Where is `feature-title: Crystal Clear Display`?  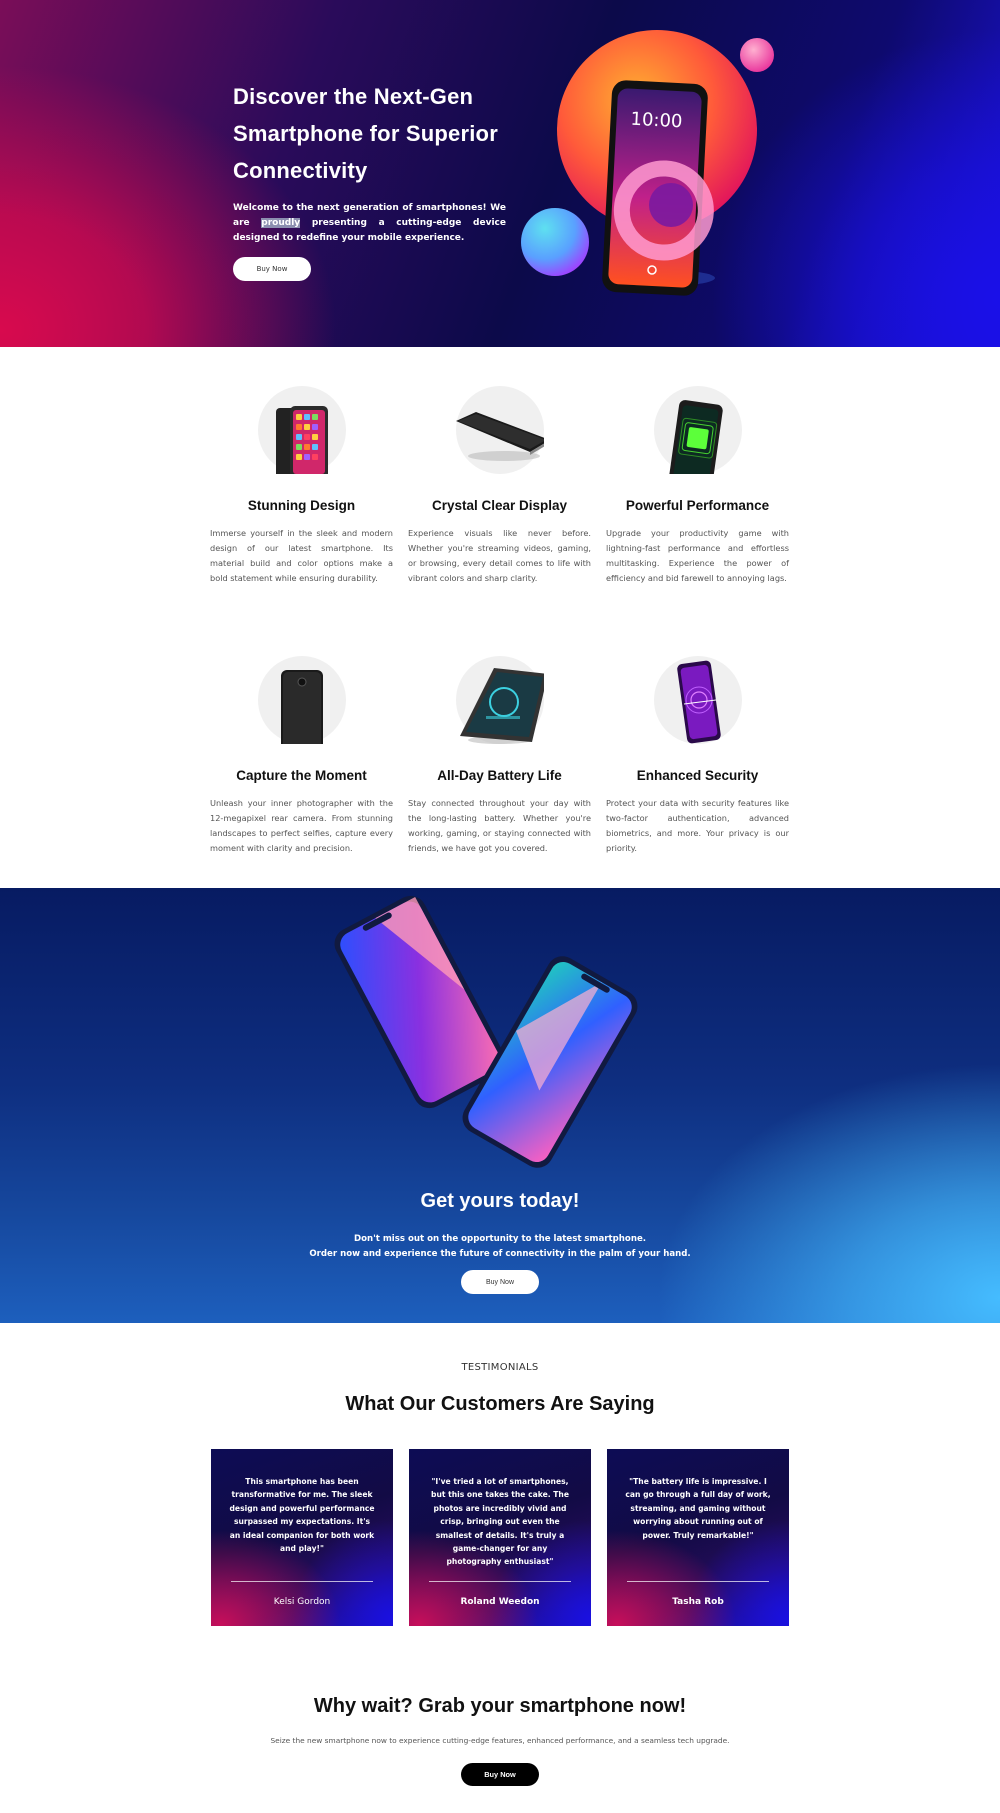 feature-title: Crystal Clear Display is located at coordinates (499, 505).